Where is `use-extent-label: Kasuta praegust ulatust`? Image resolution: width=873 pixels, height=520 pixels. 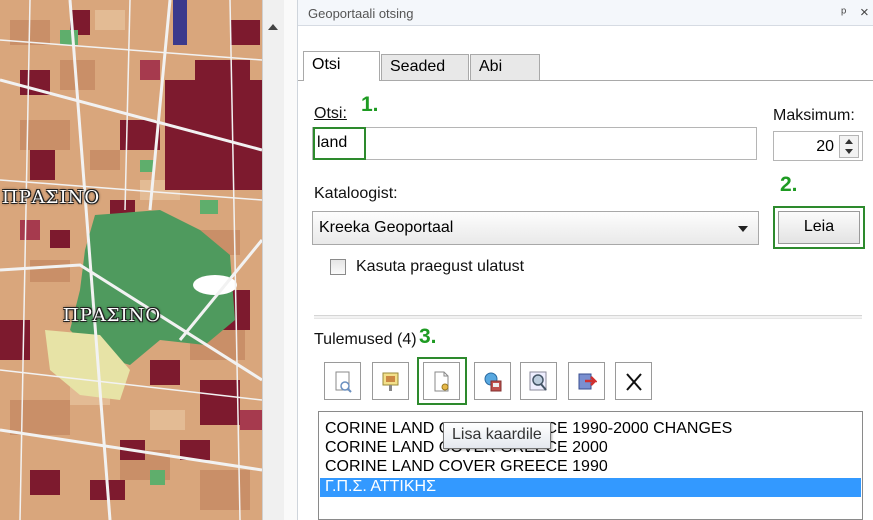
use-extent-label: Kasuta praegust ulatust is located at coordinates (440, 266).